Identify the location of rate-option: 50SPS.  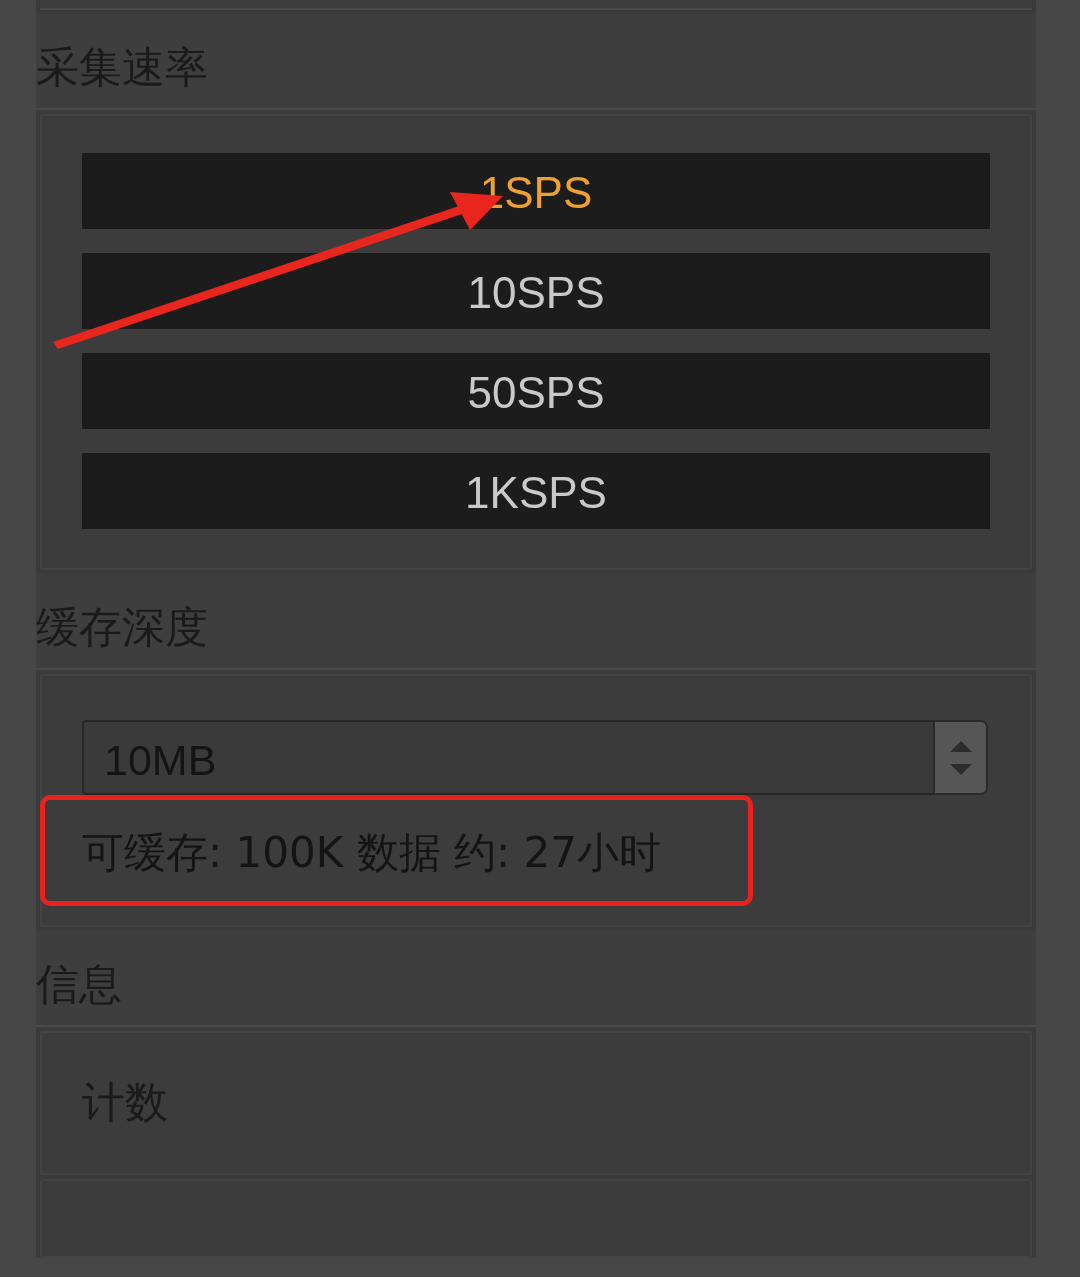
(536, 391).